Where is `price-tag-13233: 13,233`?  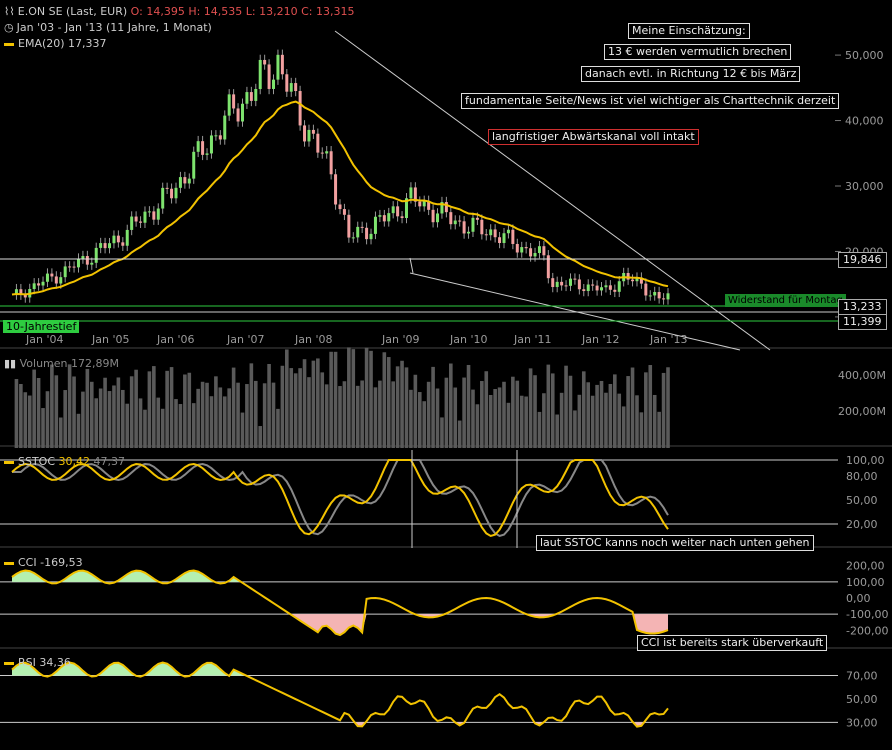
price-tag-13233: 13,233 is located at coordinates (862, 307).